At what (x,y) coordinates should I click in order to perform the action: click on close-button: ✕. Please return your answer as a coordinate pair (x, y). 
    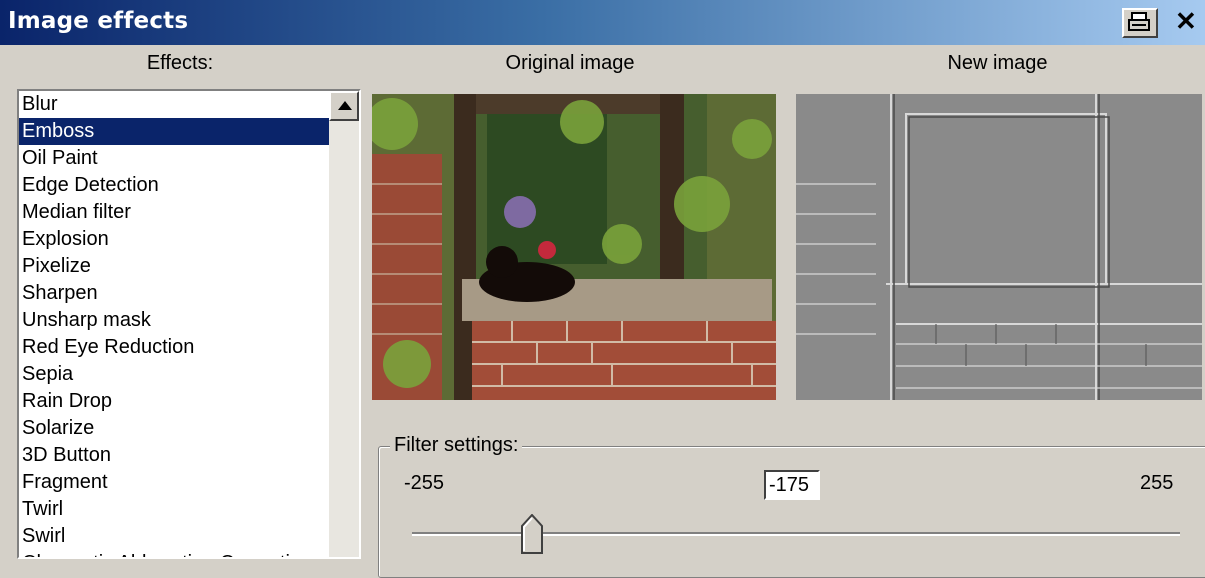
    Looking at the image, I should click on (1183, 22).